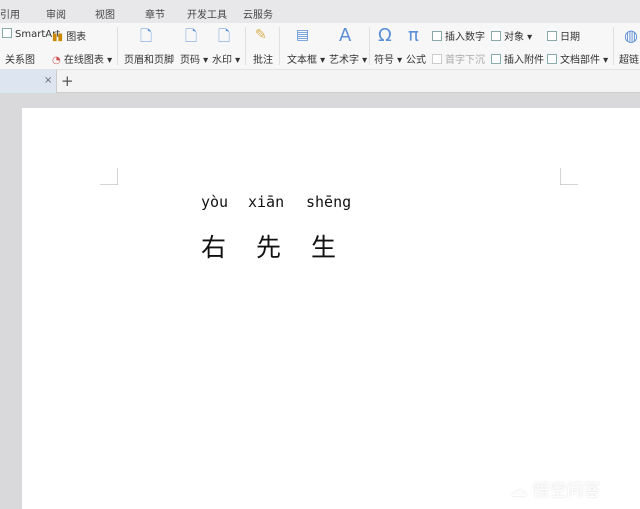 This screenshot has height=509, width=640. Describe the element at coordinates (261, 35) in the screenshot. I see `comment-icon: ✎` at that location.